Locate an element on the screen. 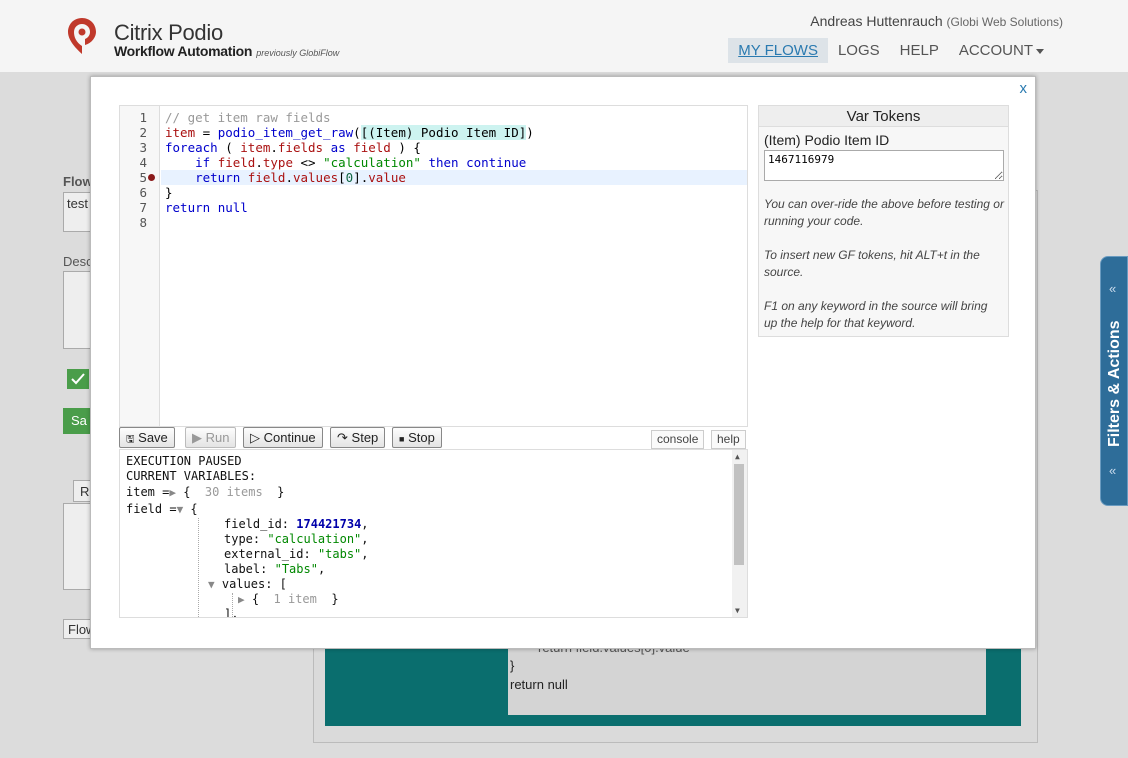 The height and width of the screenshot is (758, 1128). tab-help: help is located at coordinates (728, 439).